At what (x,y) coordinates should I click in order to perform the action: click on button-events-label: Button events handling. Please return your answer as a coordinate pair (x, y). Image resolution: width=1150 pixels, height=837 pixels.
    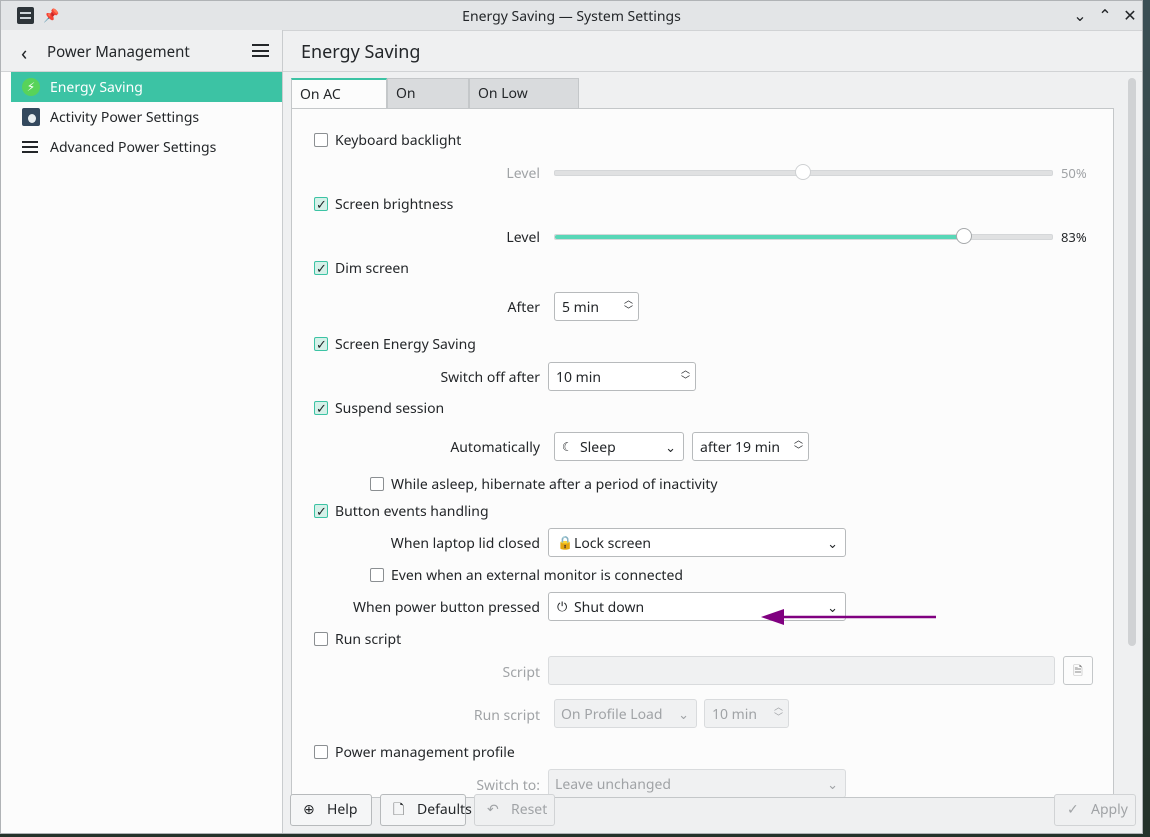
    Looking at the image, I should click on (412, 511).